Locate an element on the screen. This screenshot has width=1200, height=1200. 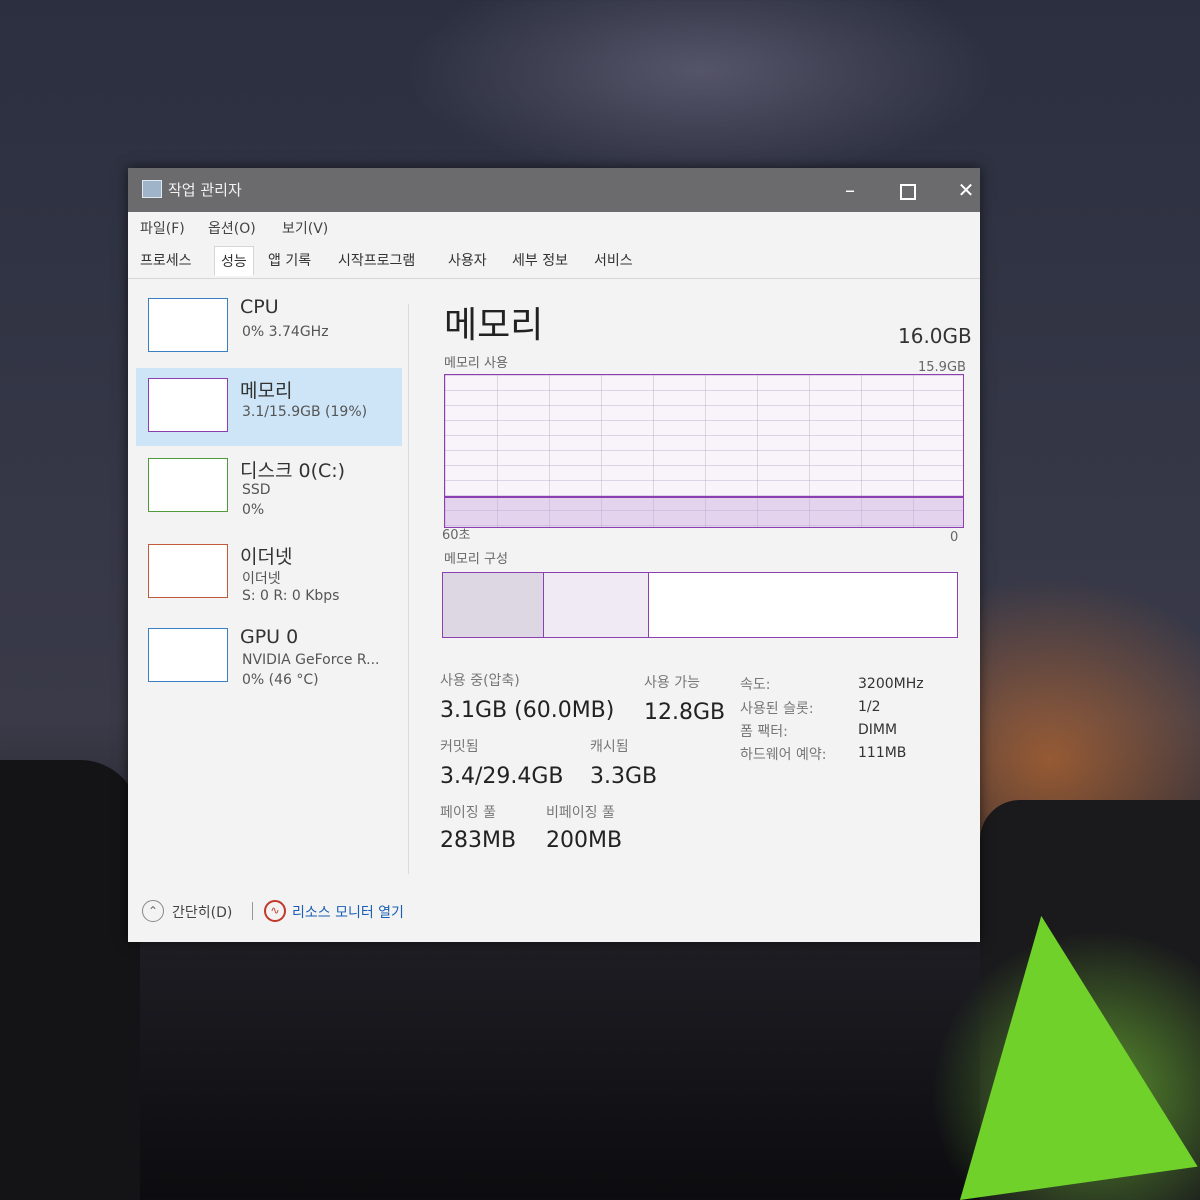
memory-total: 16.0GB is located at coordinates (935, 336).